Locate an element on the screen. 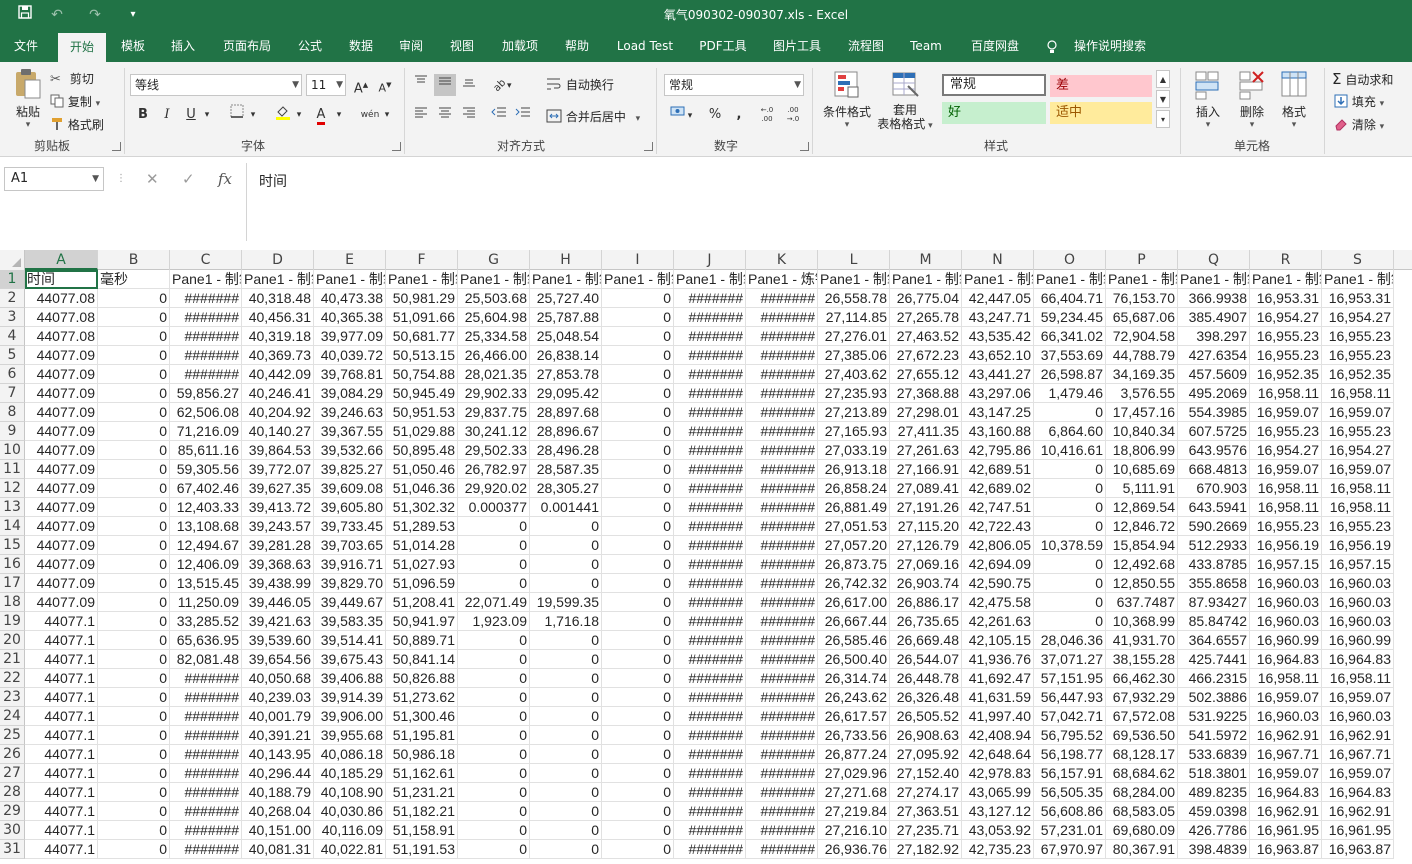 This screenshot has height=864, width=1412. cell-o28: 56,505.35 is located at coordinates (1070, 792).